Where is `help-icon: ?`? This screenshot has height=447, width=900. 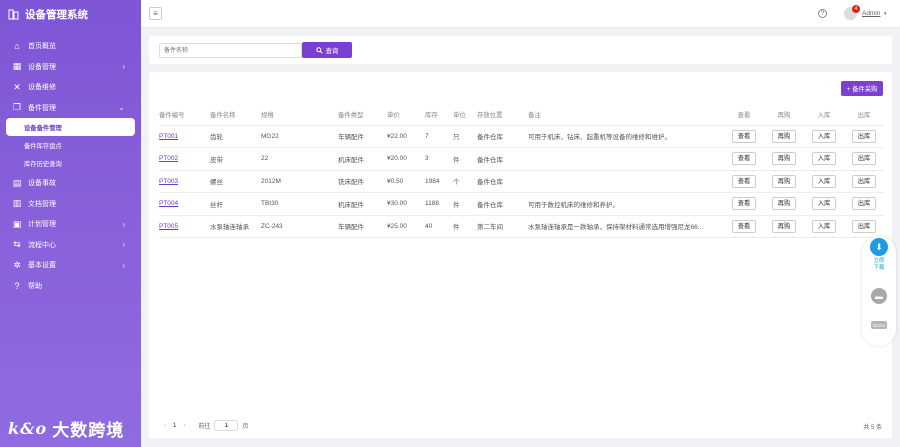
help-icon: ? is located at coordinates (822, 13).